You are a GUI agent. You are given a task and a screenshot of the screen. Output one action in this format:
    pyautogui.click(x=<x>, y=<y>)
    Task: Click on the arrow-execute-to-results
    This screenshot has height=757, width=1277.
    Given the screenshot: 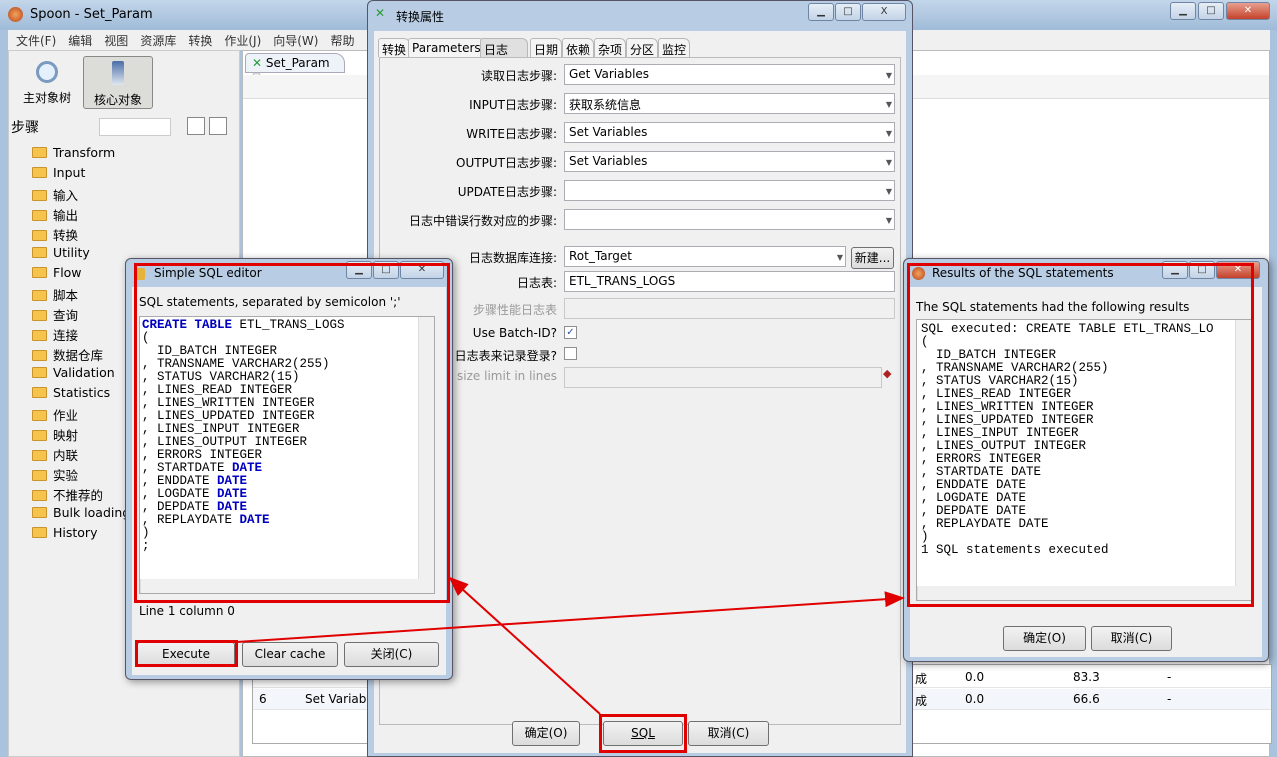 What is the action you would take?
    pyautogui.click(x=570, y=617)
    